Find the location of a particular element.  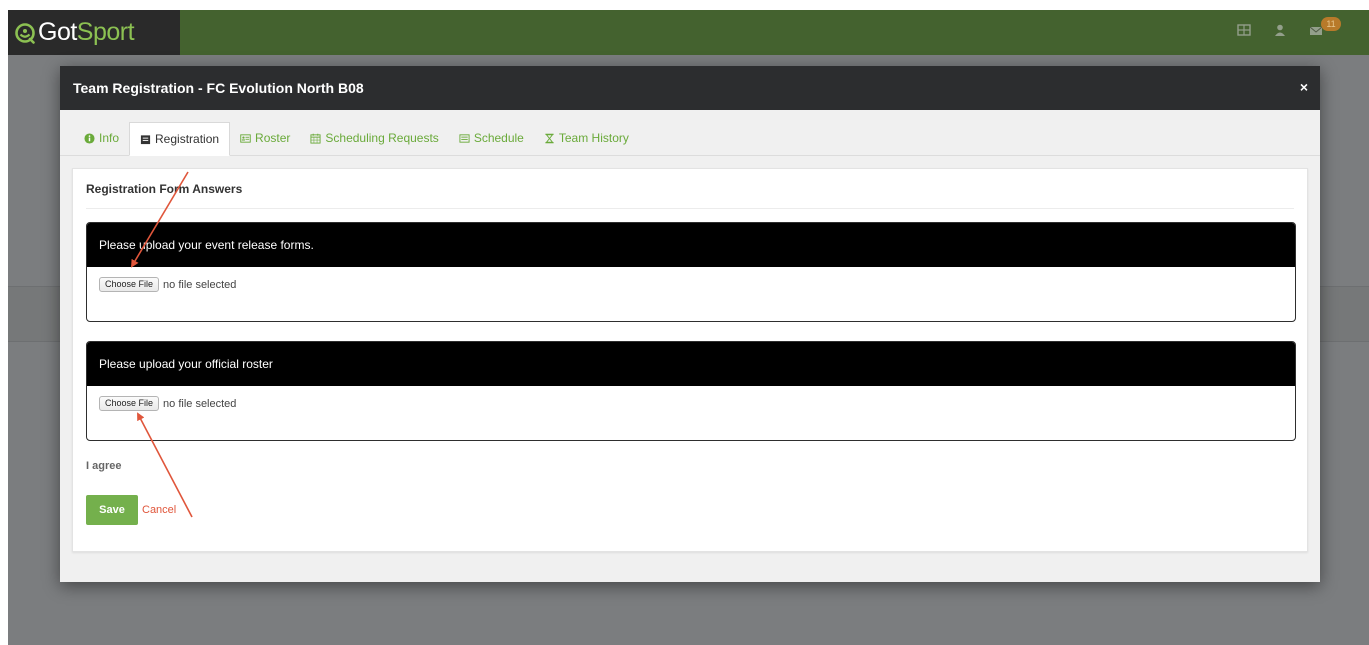

tab-scheduling-requests: Scheduling Requests is located at coordinates (374, 138).